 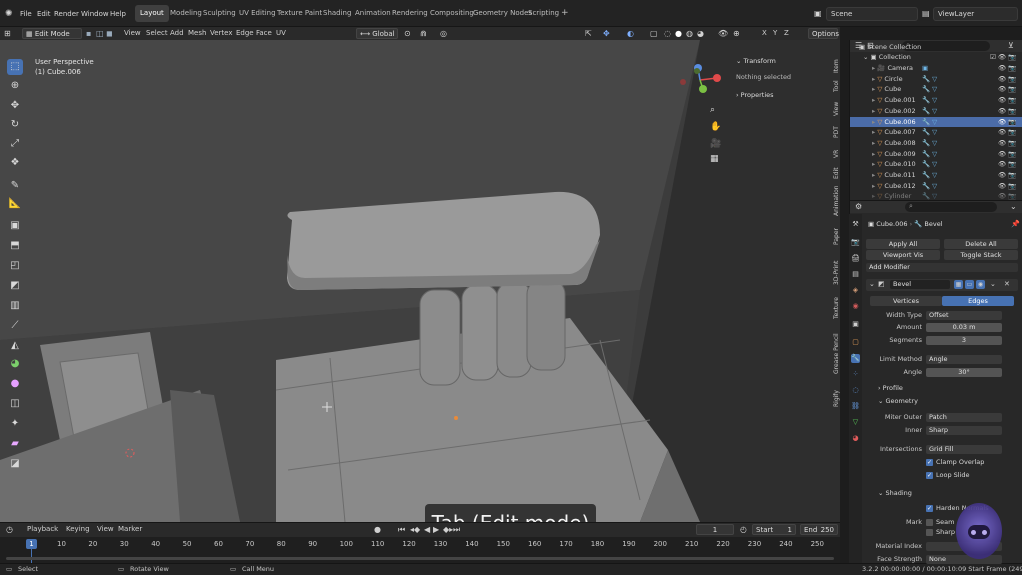 What do you see at coordinates (78, 529) in the screenshot?
I see `menu-keying: Keying` at bounding box center [78, 529].